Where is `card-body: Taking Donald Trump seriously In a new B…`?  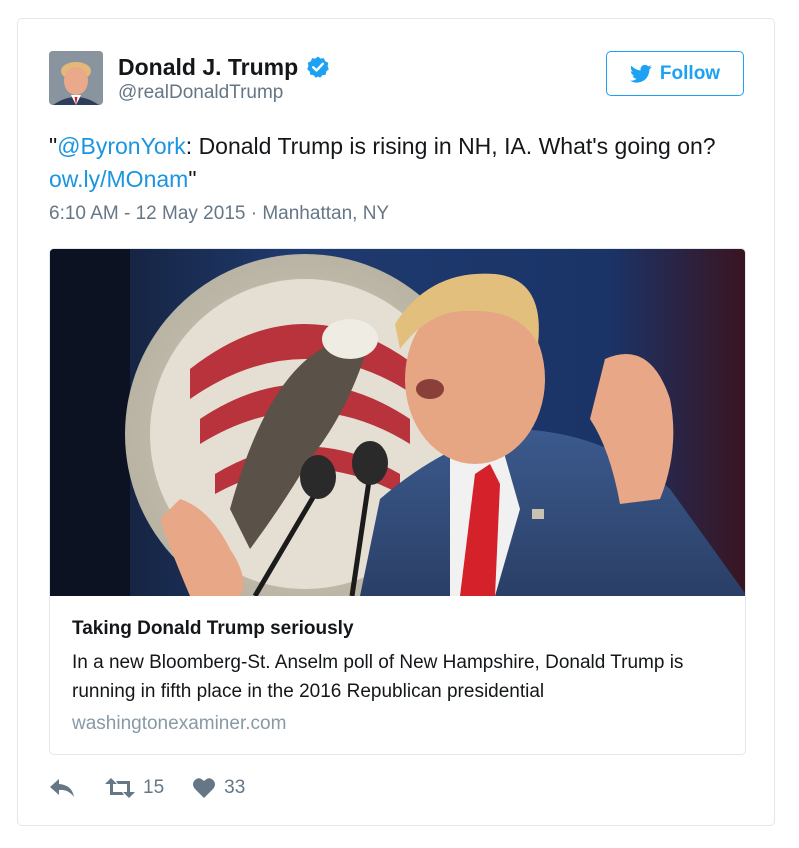
card-body: Taking Donald Trump seriously In a new B… is located at coordinates (397, 676).